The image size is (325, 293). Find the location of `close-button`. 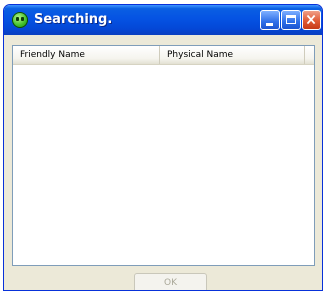

close-button is located at coordinates (311, 20).